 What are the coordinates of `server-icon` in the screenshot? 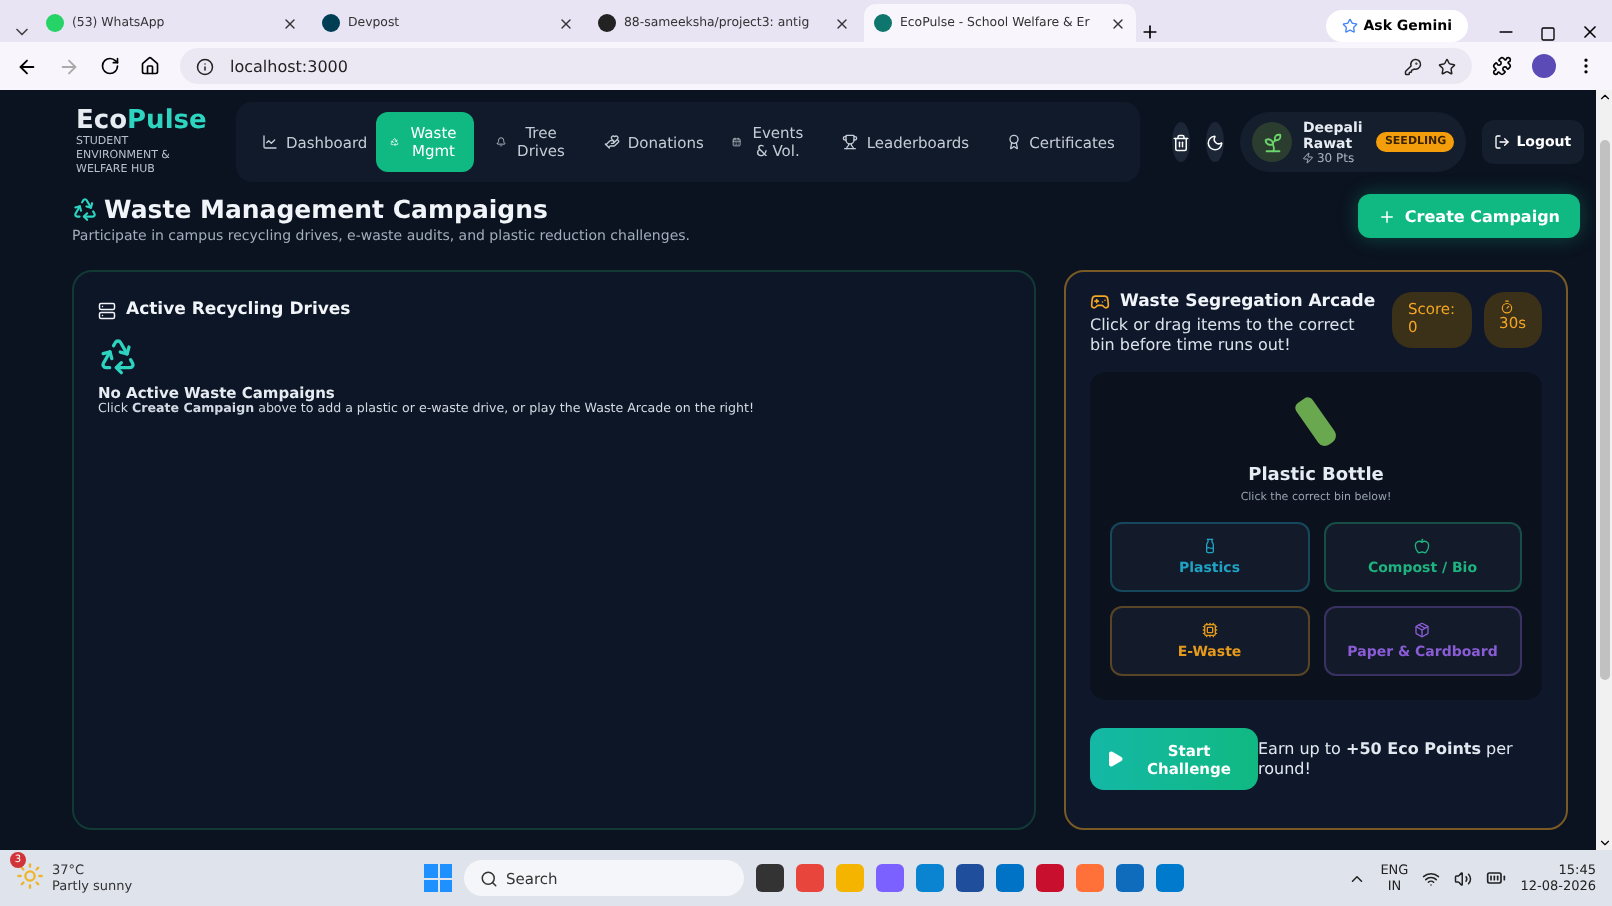 It's located at (107, 310).